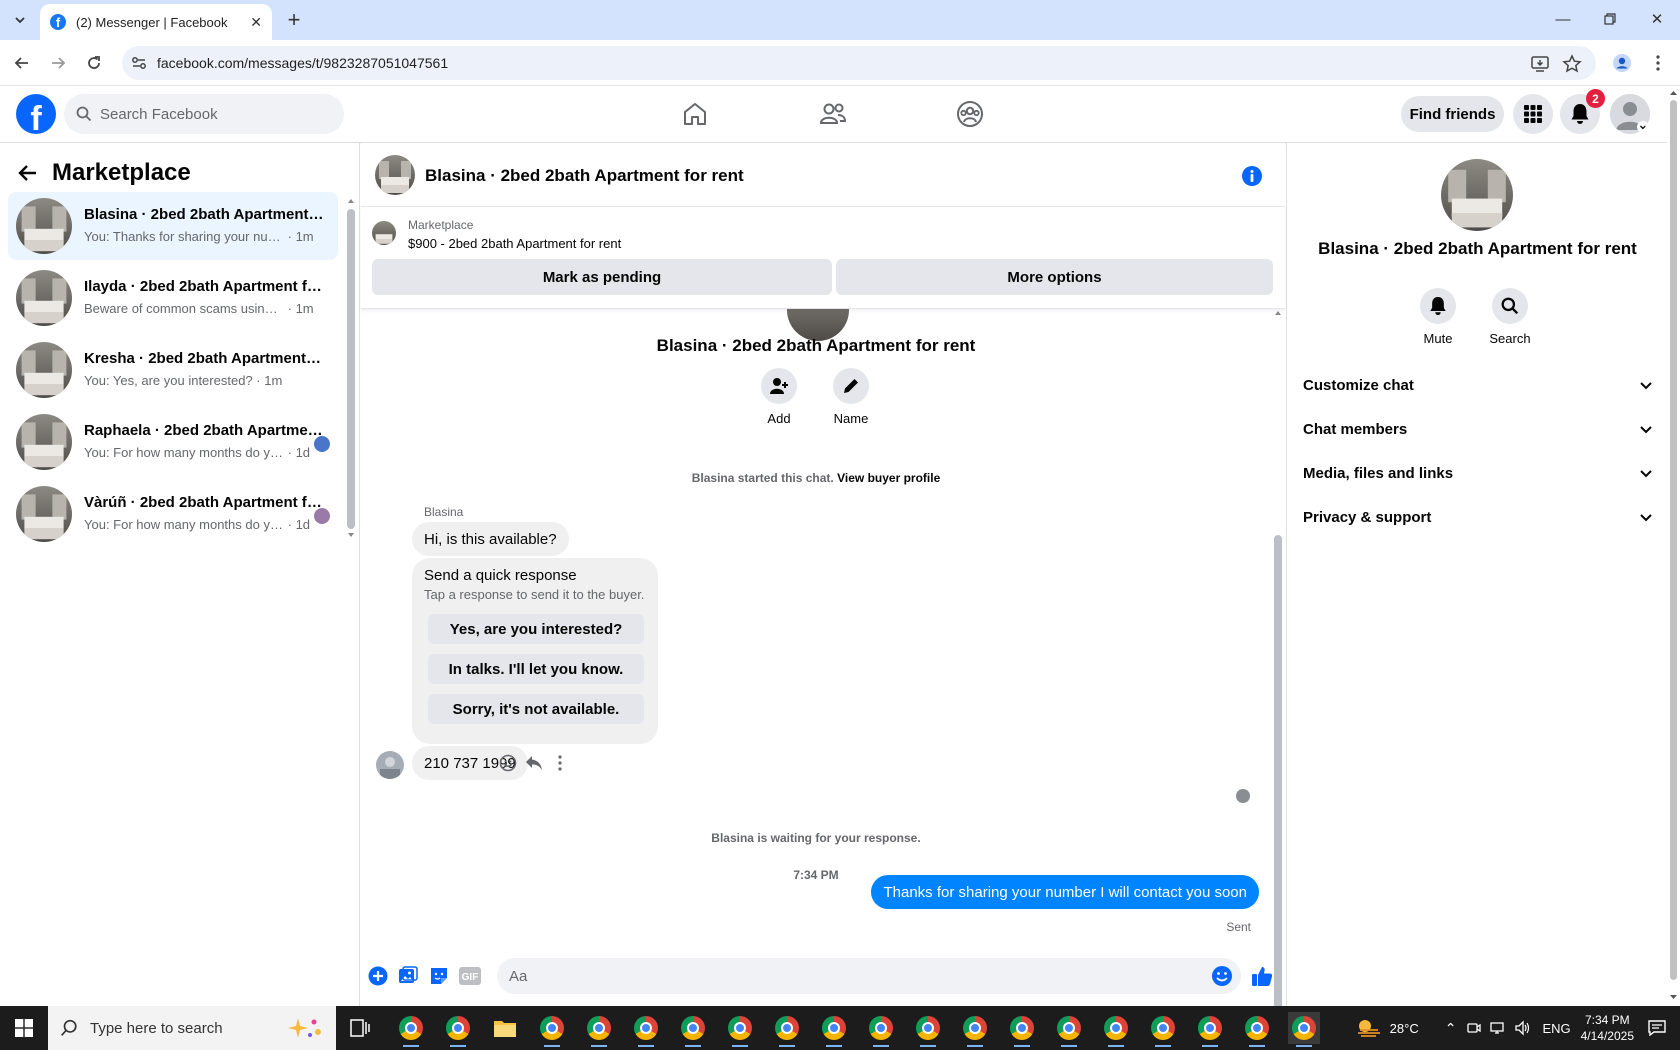 Image resolution: width=1680 pixels, height=1050 pixels. I want to click on page-scrollbar-thumb, so click(1673, 540).